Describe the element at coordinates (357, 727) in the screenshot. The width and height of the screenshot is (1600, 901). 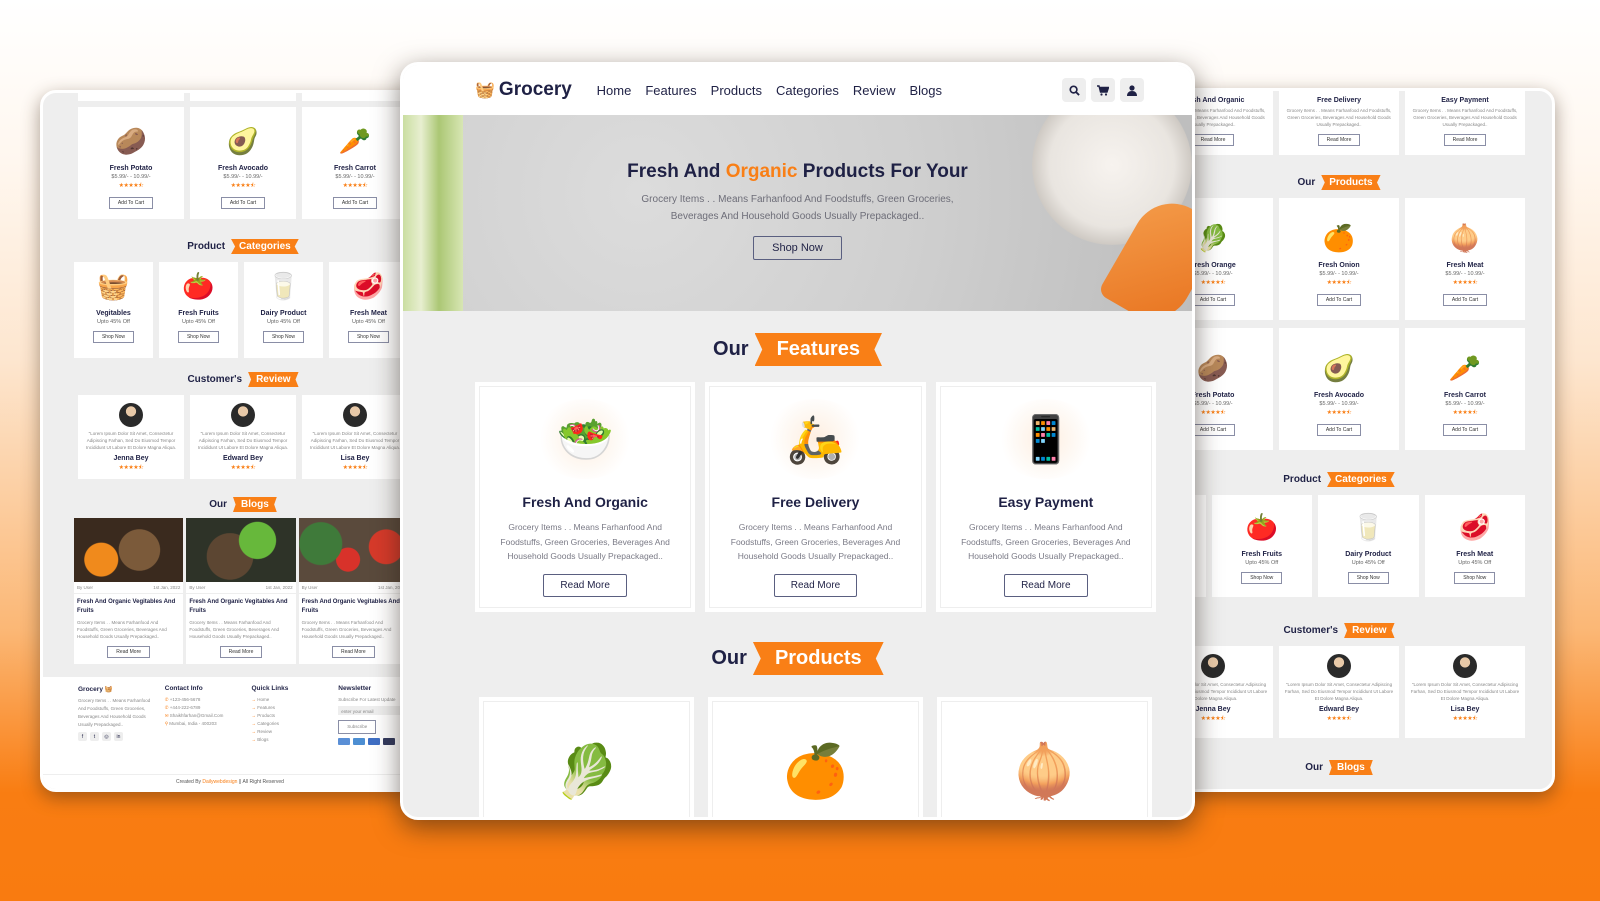
I see `subscribe-button: Subscribe` at that location.